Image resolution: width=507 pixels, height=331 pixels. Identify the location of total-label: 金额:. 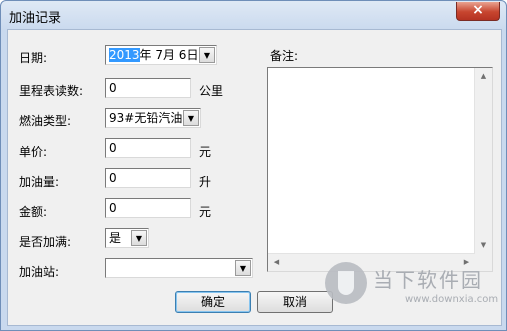
(33, 212).